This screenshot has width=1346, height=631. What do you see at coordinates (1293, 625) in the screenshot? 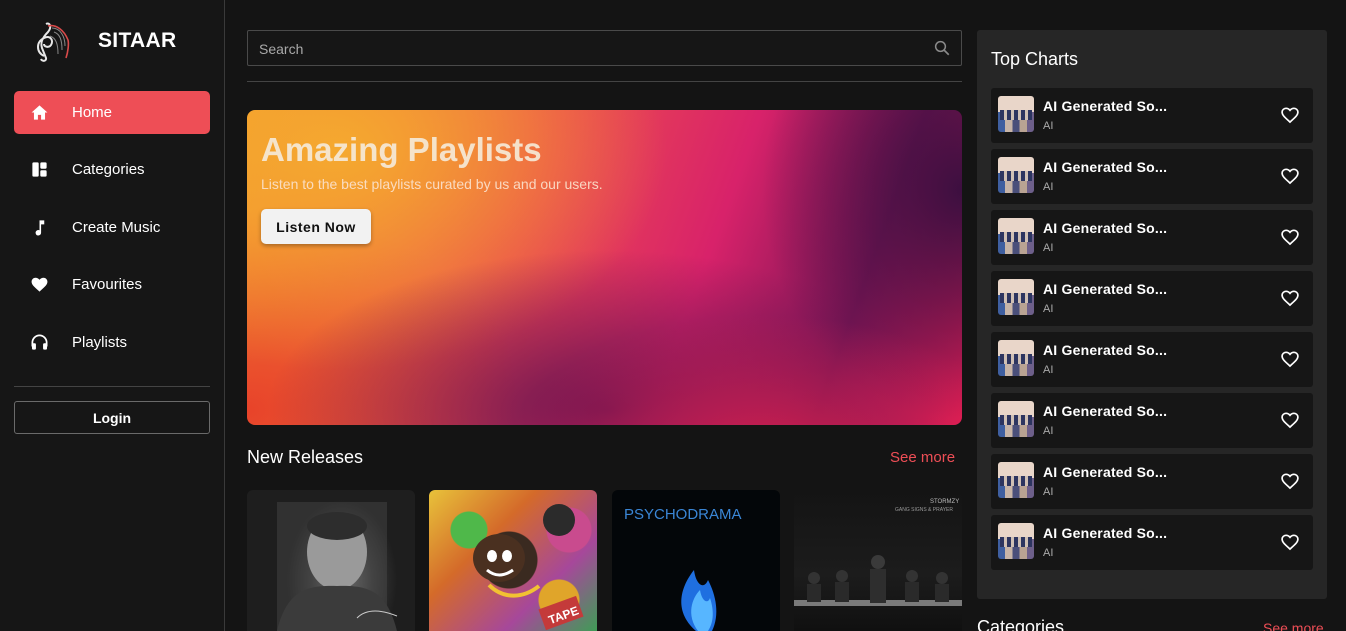
I see `categories-see-more-link: See more` at bounding box center [1293, 625].